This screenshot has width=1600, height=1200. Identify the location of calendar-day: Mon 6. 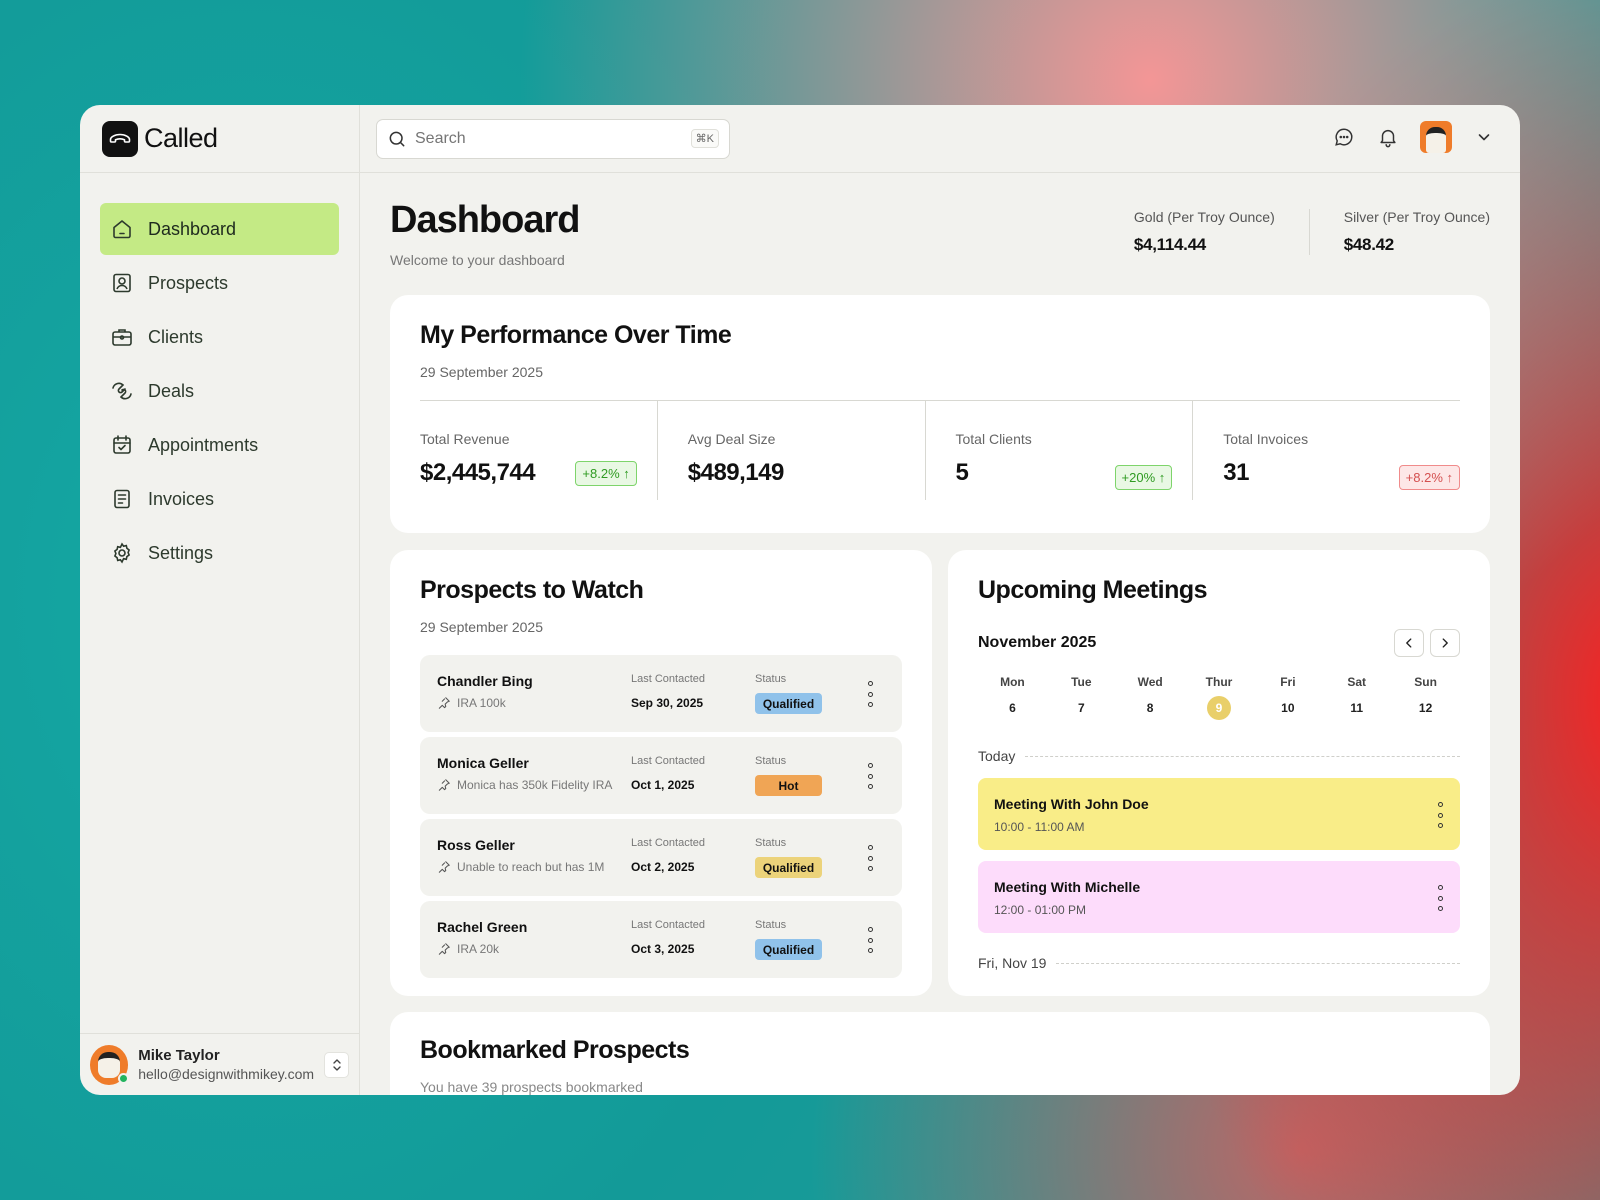
(1012, 697).